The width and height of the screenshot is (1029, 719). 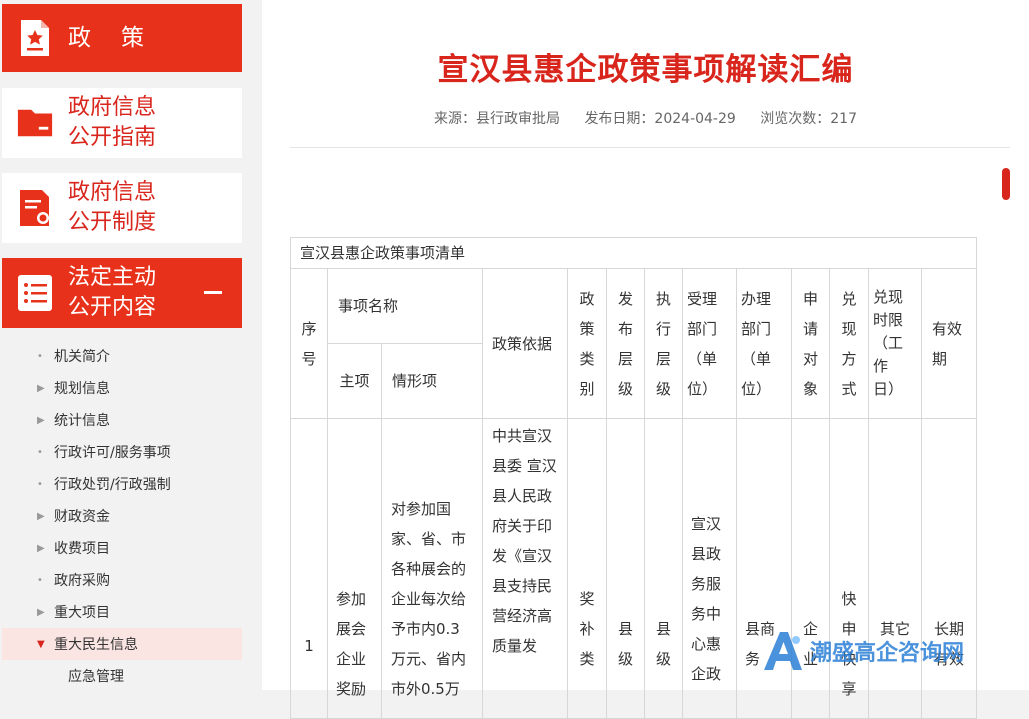 What do you see at coordinates (660, 119) in the screenshot?
I see `article-date: 发布日期：2024-04-29` at bounding box center [660, 119].